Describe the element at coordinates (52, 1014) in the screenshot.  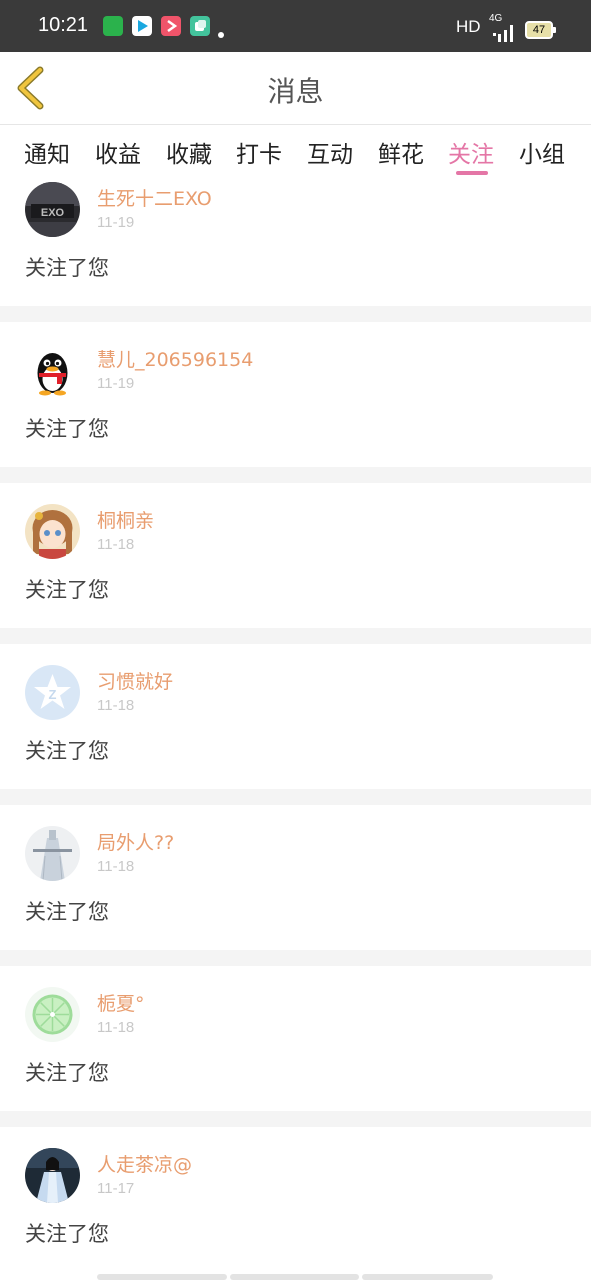
I see `lime-slice-avatar` at that location.